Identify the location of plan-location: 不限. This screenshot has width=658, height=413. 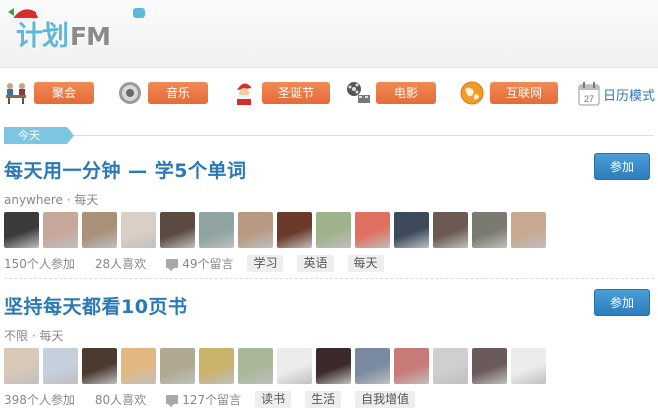
(16, 336).